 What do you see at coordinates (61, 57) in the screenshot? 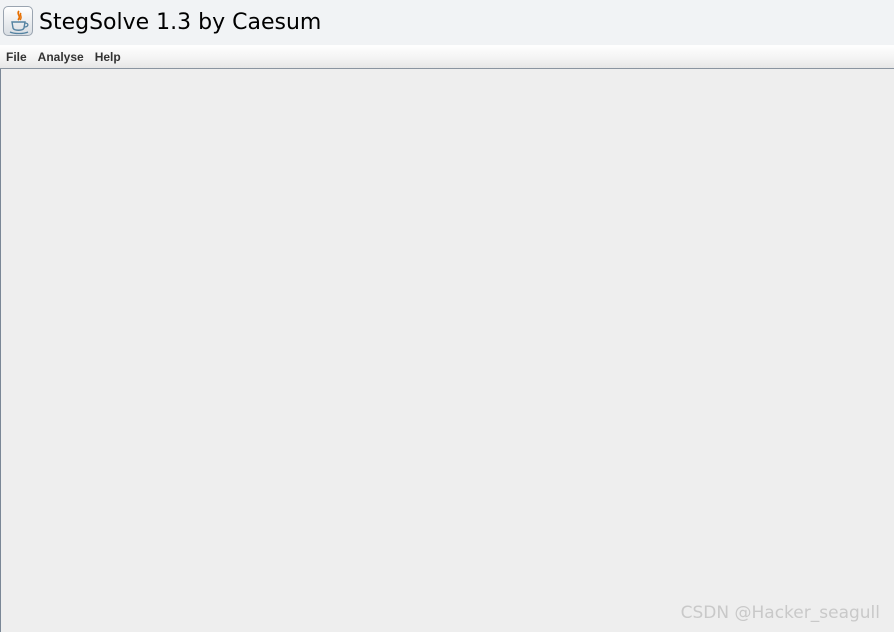
I see `menu-analyse: Analyse` at bounding box center [61, 57].